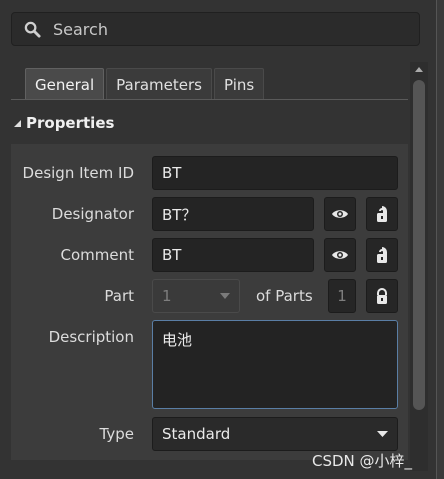 This screenshot has width=444, height=479. What do you see at coordinates (419, 69) in the screenshot?
I see `scroll-up-arrow` at bounding box center [419, 69].